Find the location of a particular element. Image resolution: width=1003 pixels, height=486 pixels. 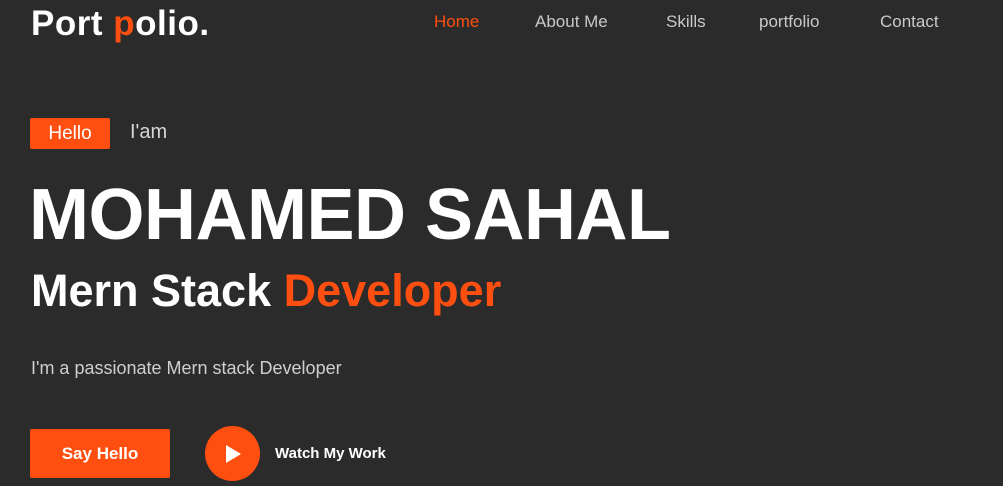

site-logo: Port polio. is located at coordinates (120, 24).